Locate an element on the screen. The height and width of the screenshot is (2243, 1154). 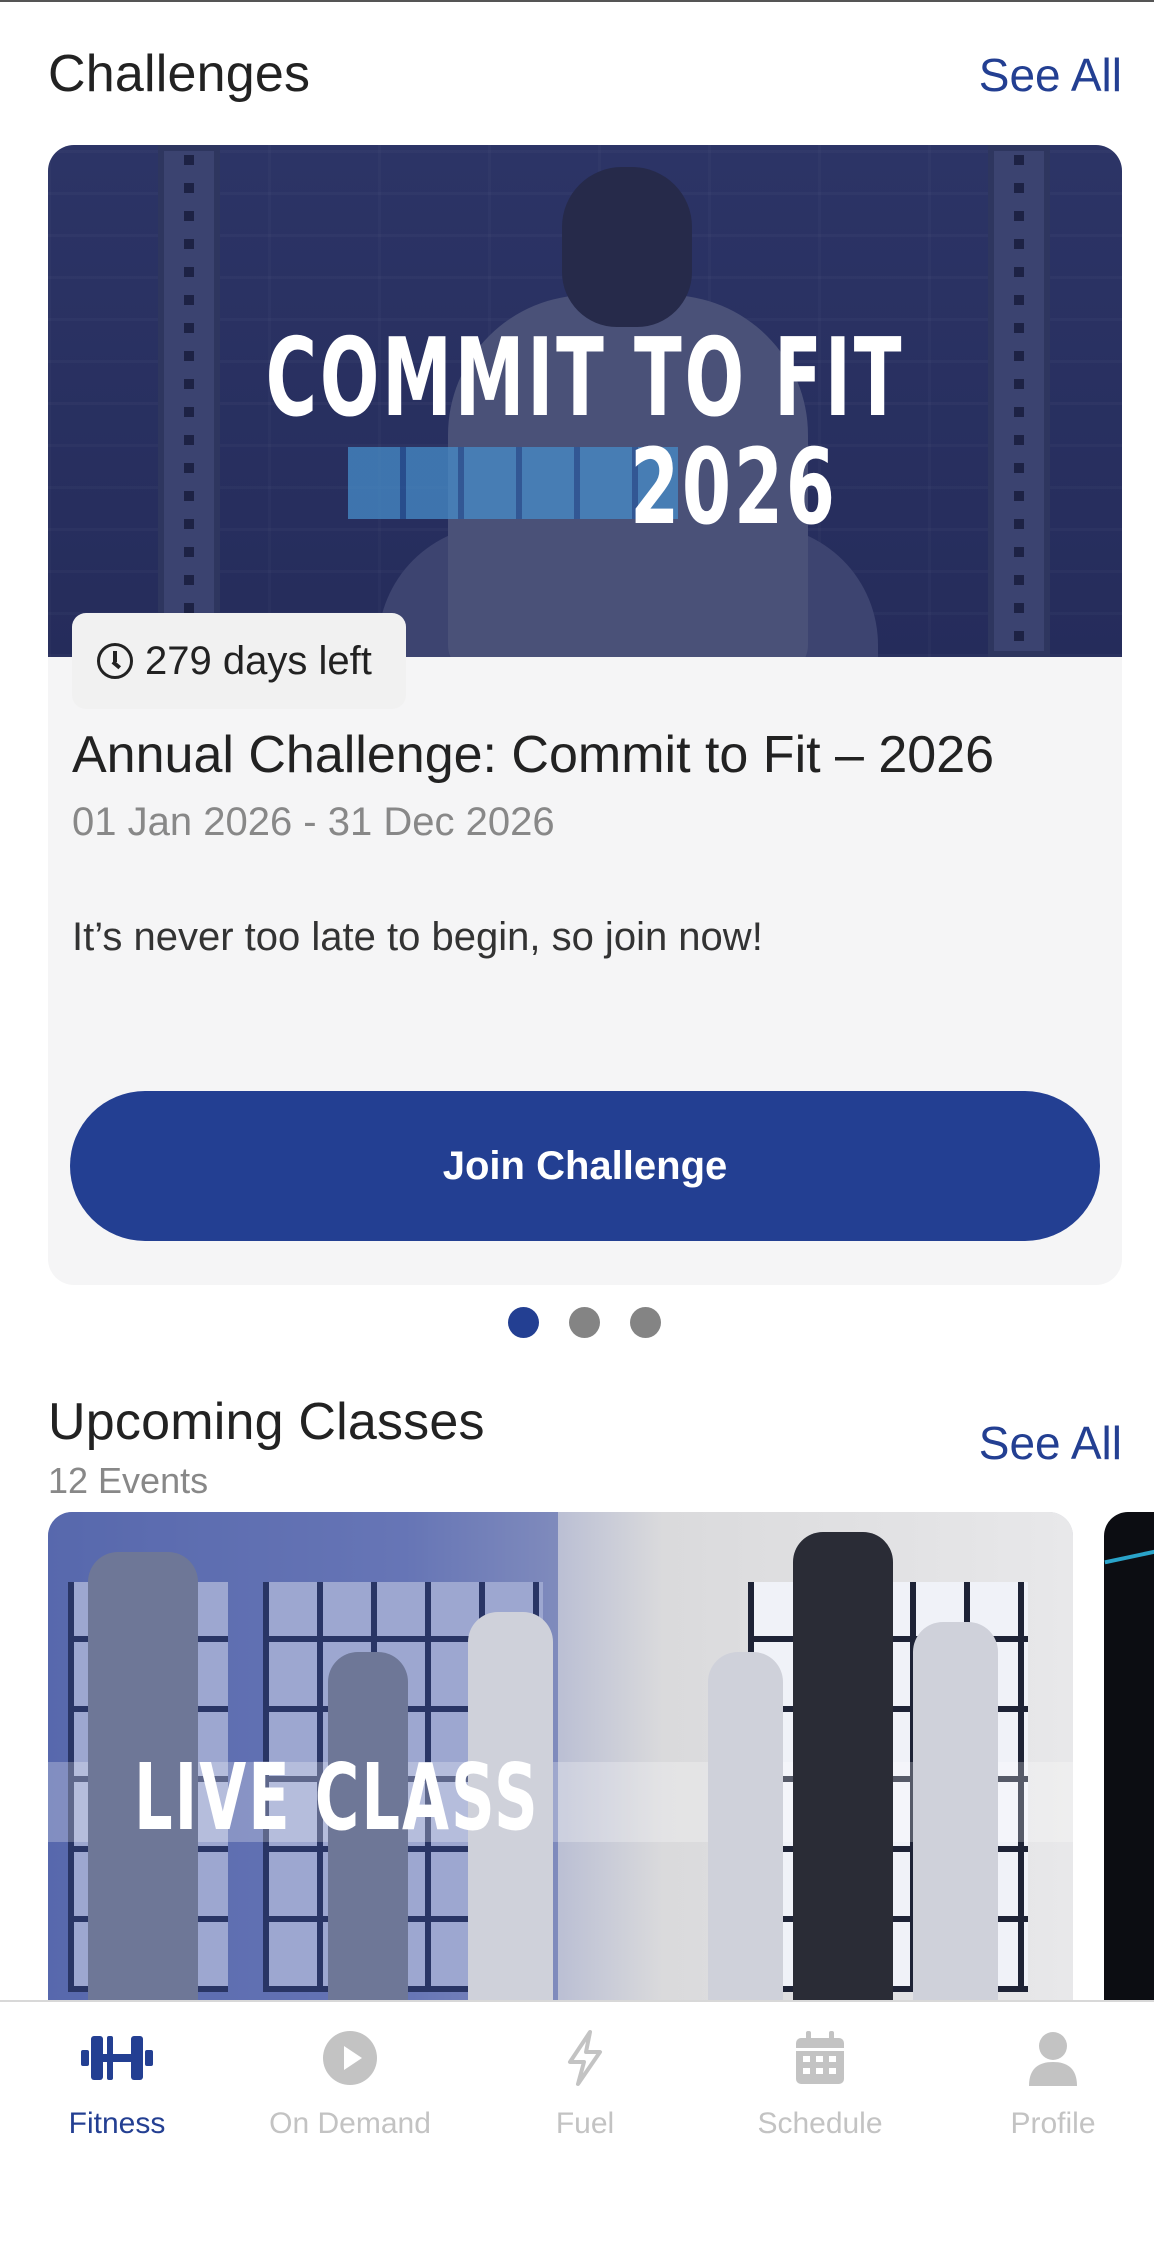
top-border is located at coordinates (577, 1).